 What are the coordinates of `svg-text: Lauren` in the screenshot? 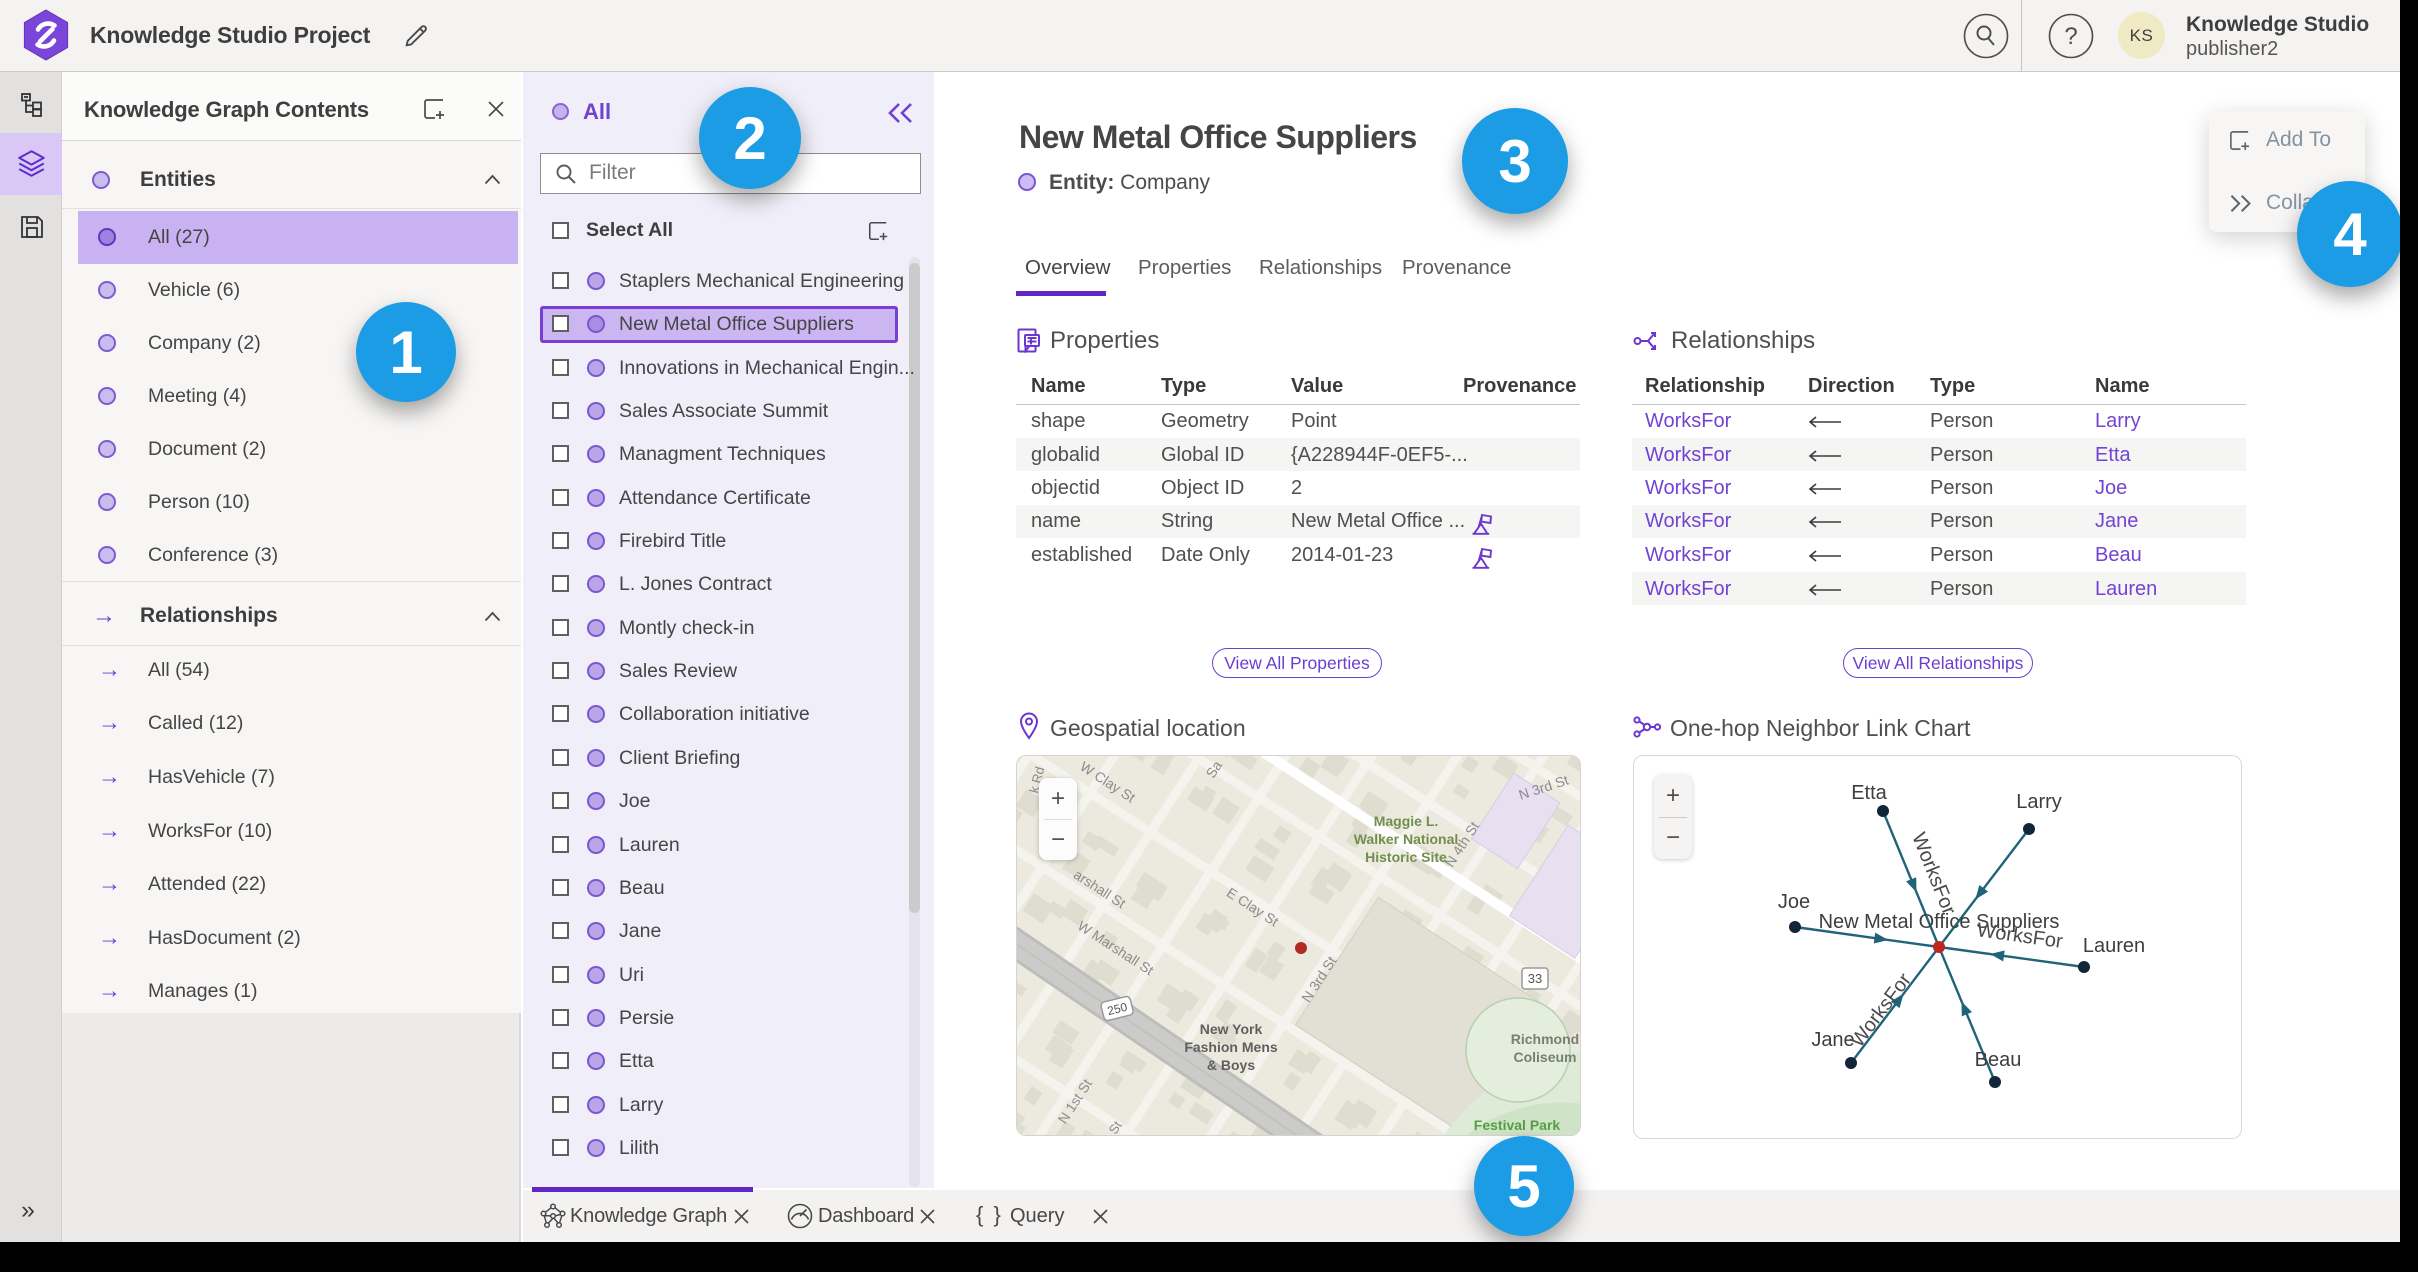 It's located at (2114, 946).